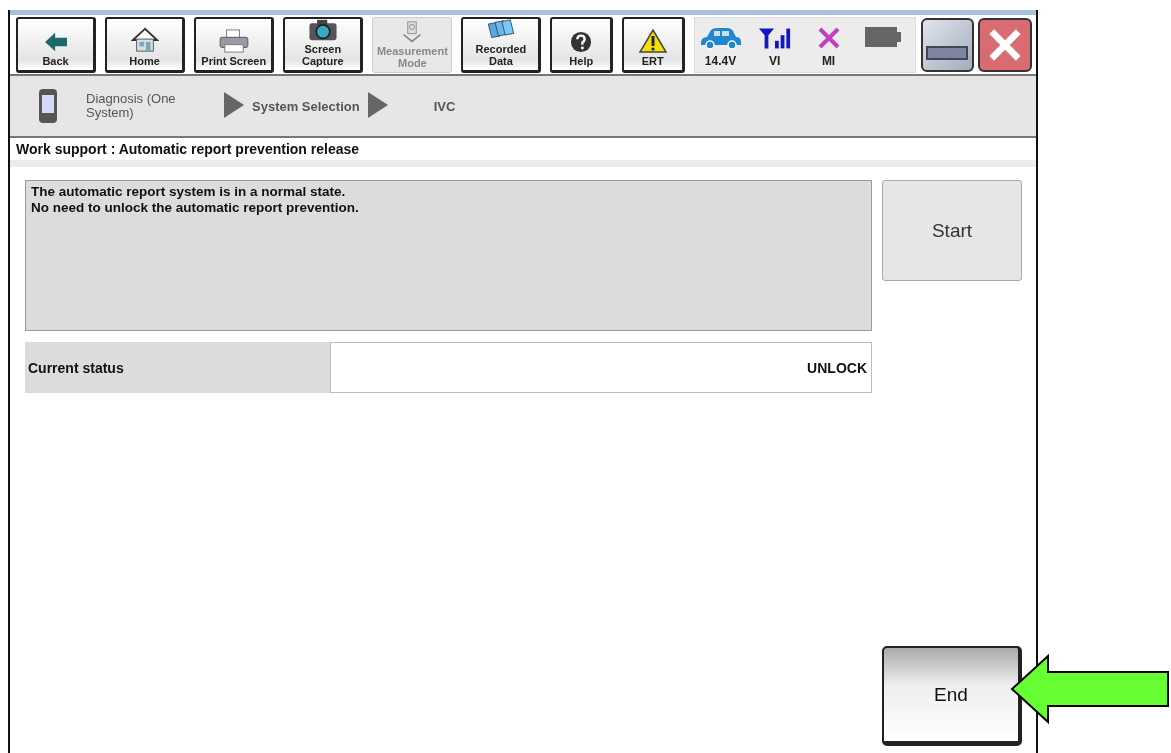 The width and height of the screenshot is (1171, 753). What do you see at coordinates (233, 41) in the screenshot?
I see `printer-icon` at bounding box center [233, 41].